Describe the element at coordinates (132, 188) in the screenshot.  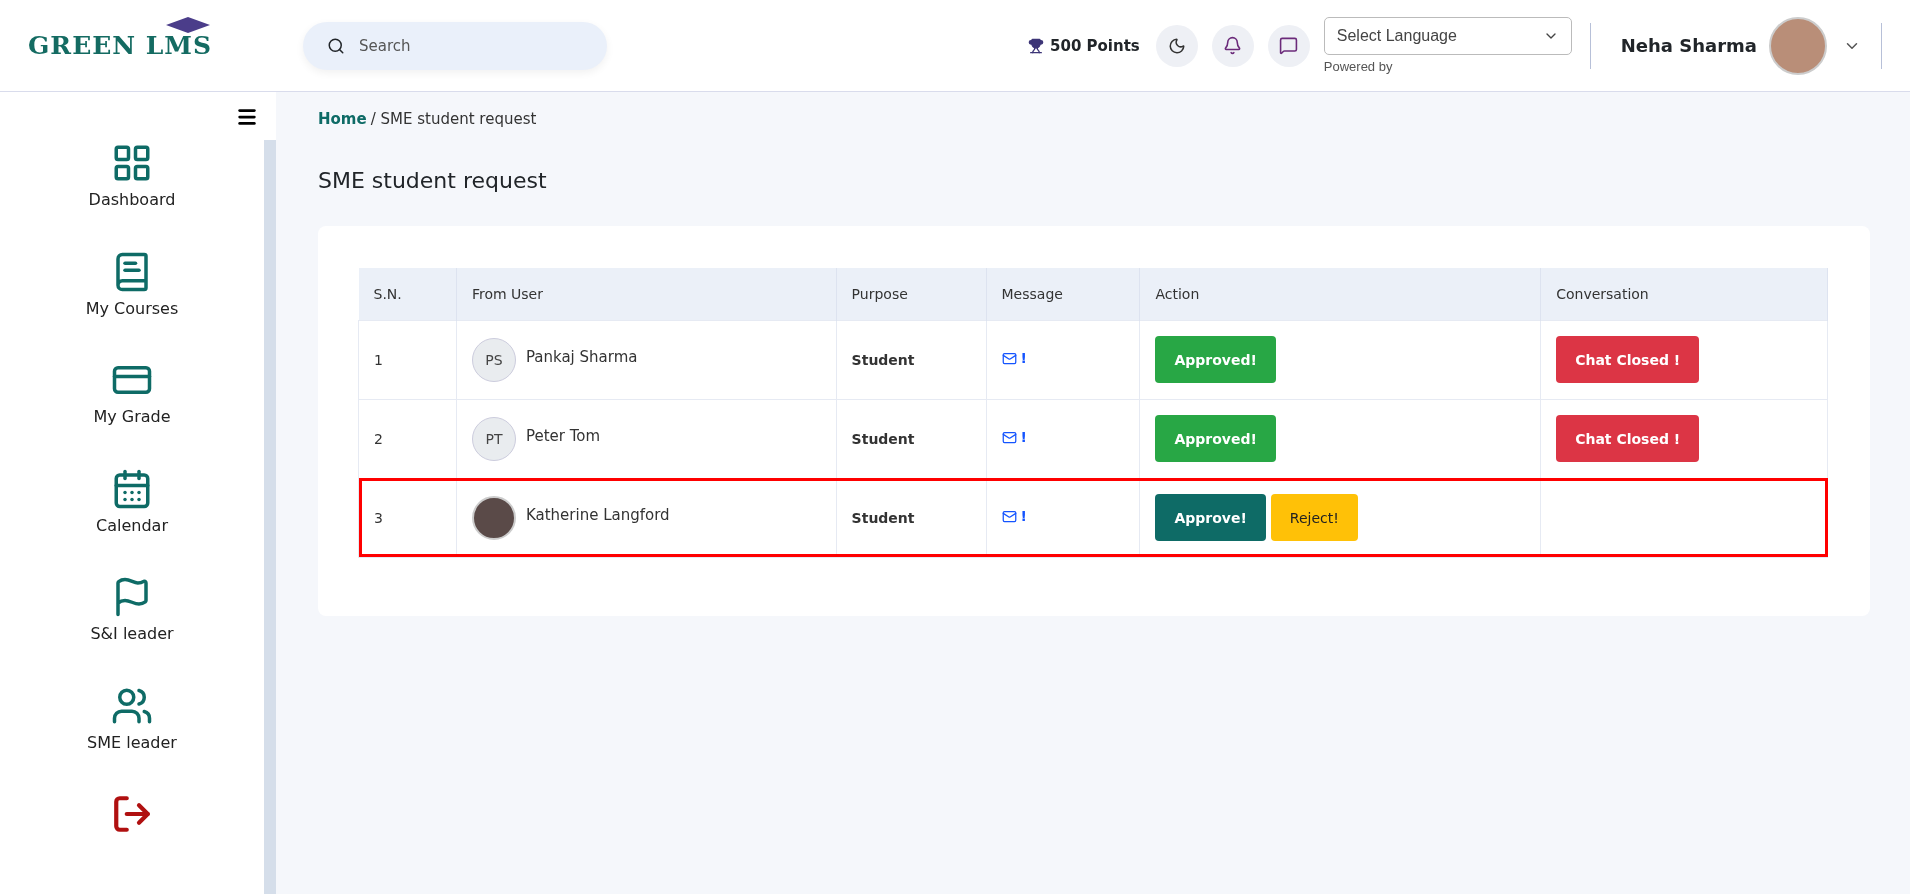
I see `sidebar-item: Dashboard` at that location.